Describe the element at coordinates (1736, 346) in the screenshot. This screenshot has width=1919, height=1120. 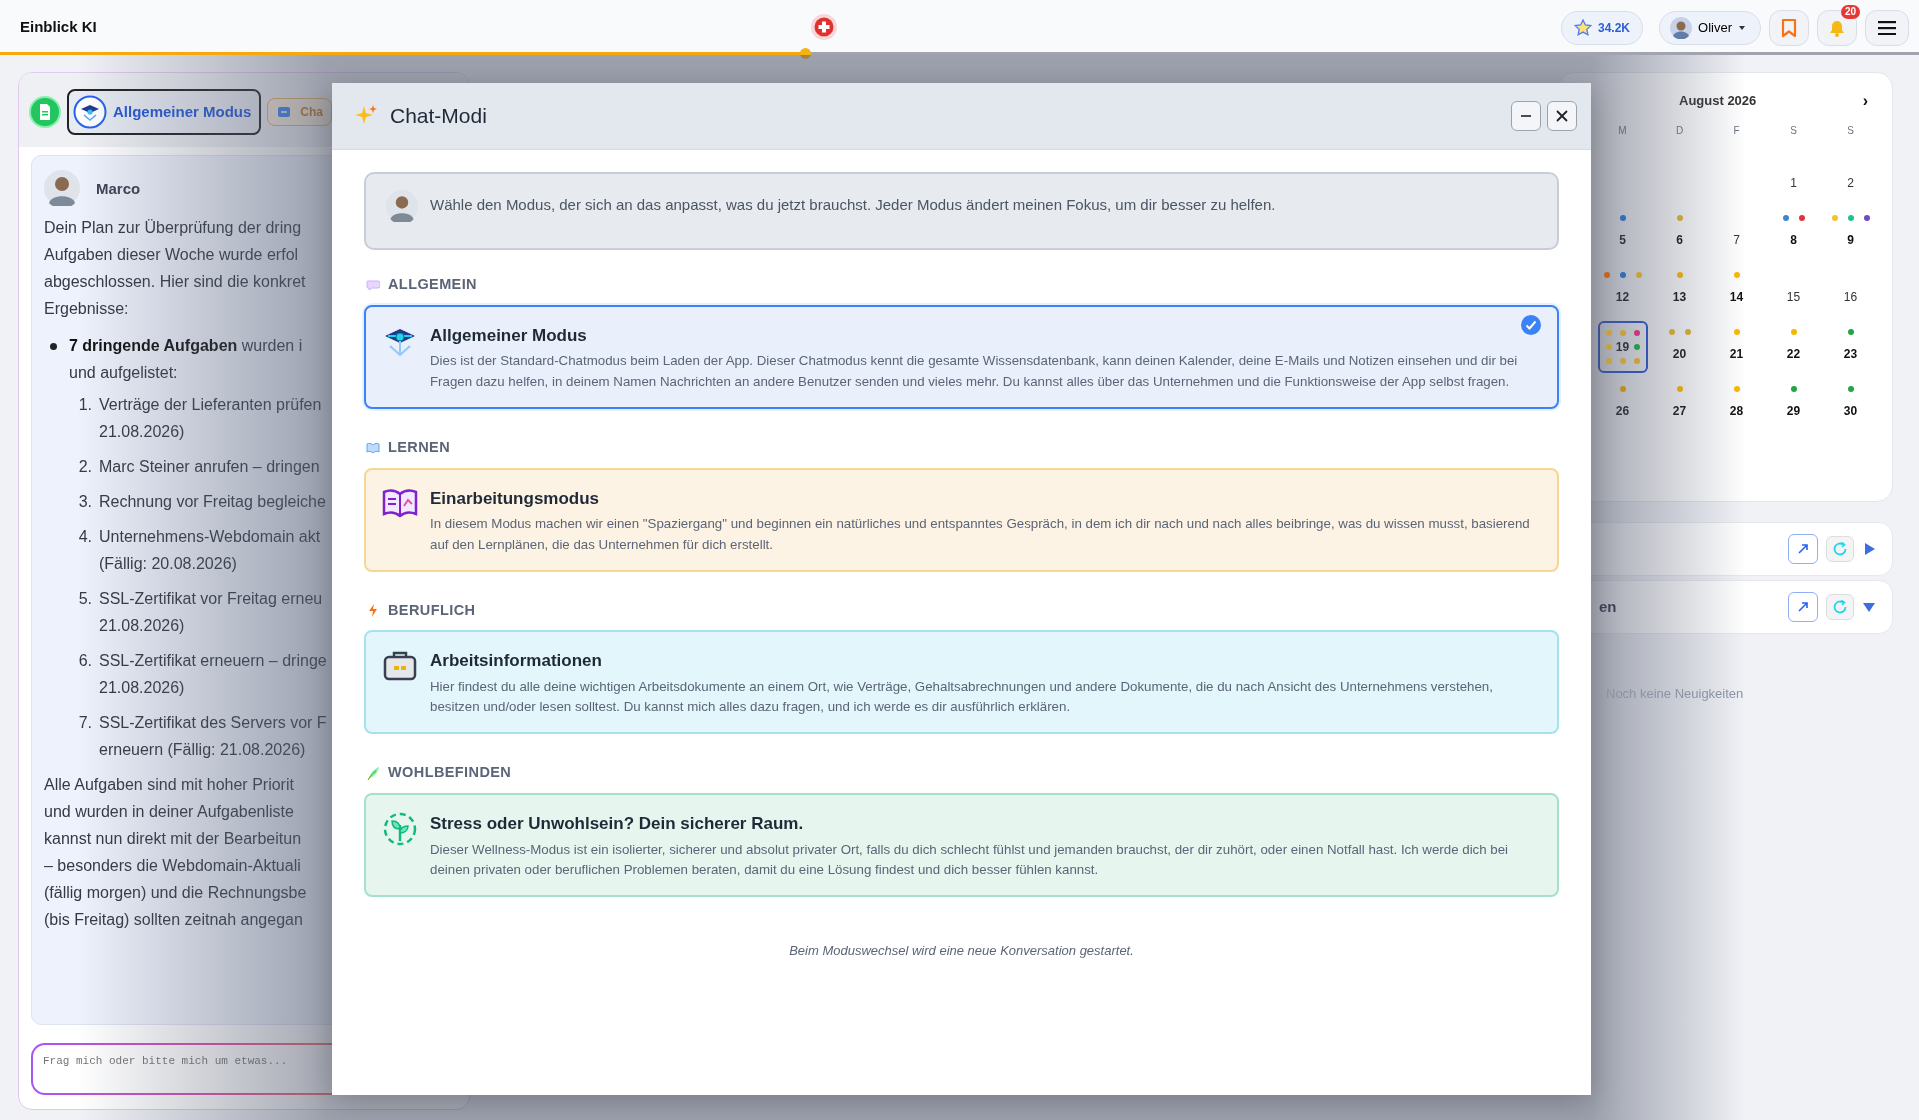
I see `calendar-day: 21` at that location.